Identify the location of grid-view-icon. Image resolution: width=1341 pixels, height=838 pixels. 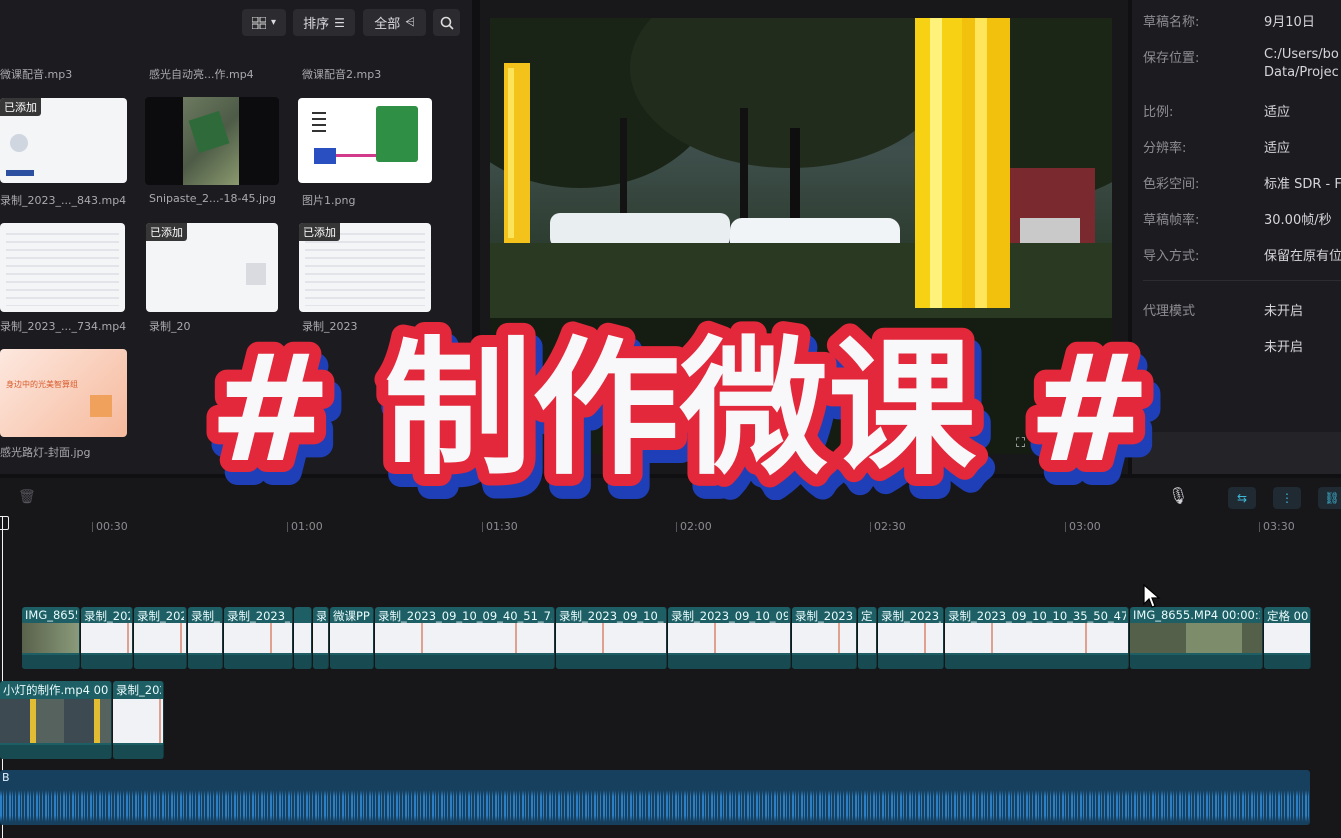
(258, 22).